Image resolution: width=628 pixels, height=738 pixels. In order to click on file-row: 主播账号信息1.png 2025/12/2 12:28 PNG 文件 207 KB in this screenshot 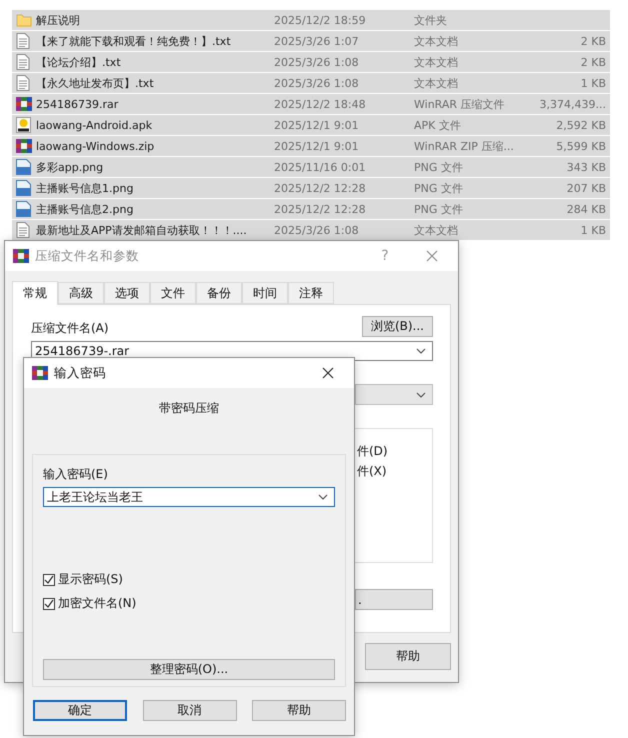, I will do `click(311, 188)`.